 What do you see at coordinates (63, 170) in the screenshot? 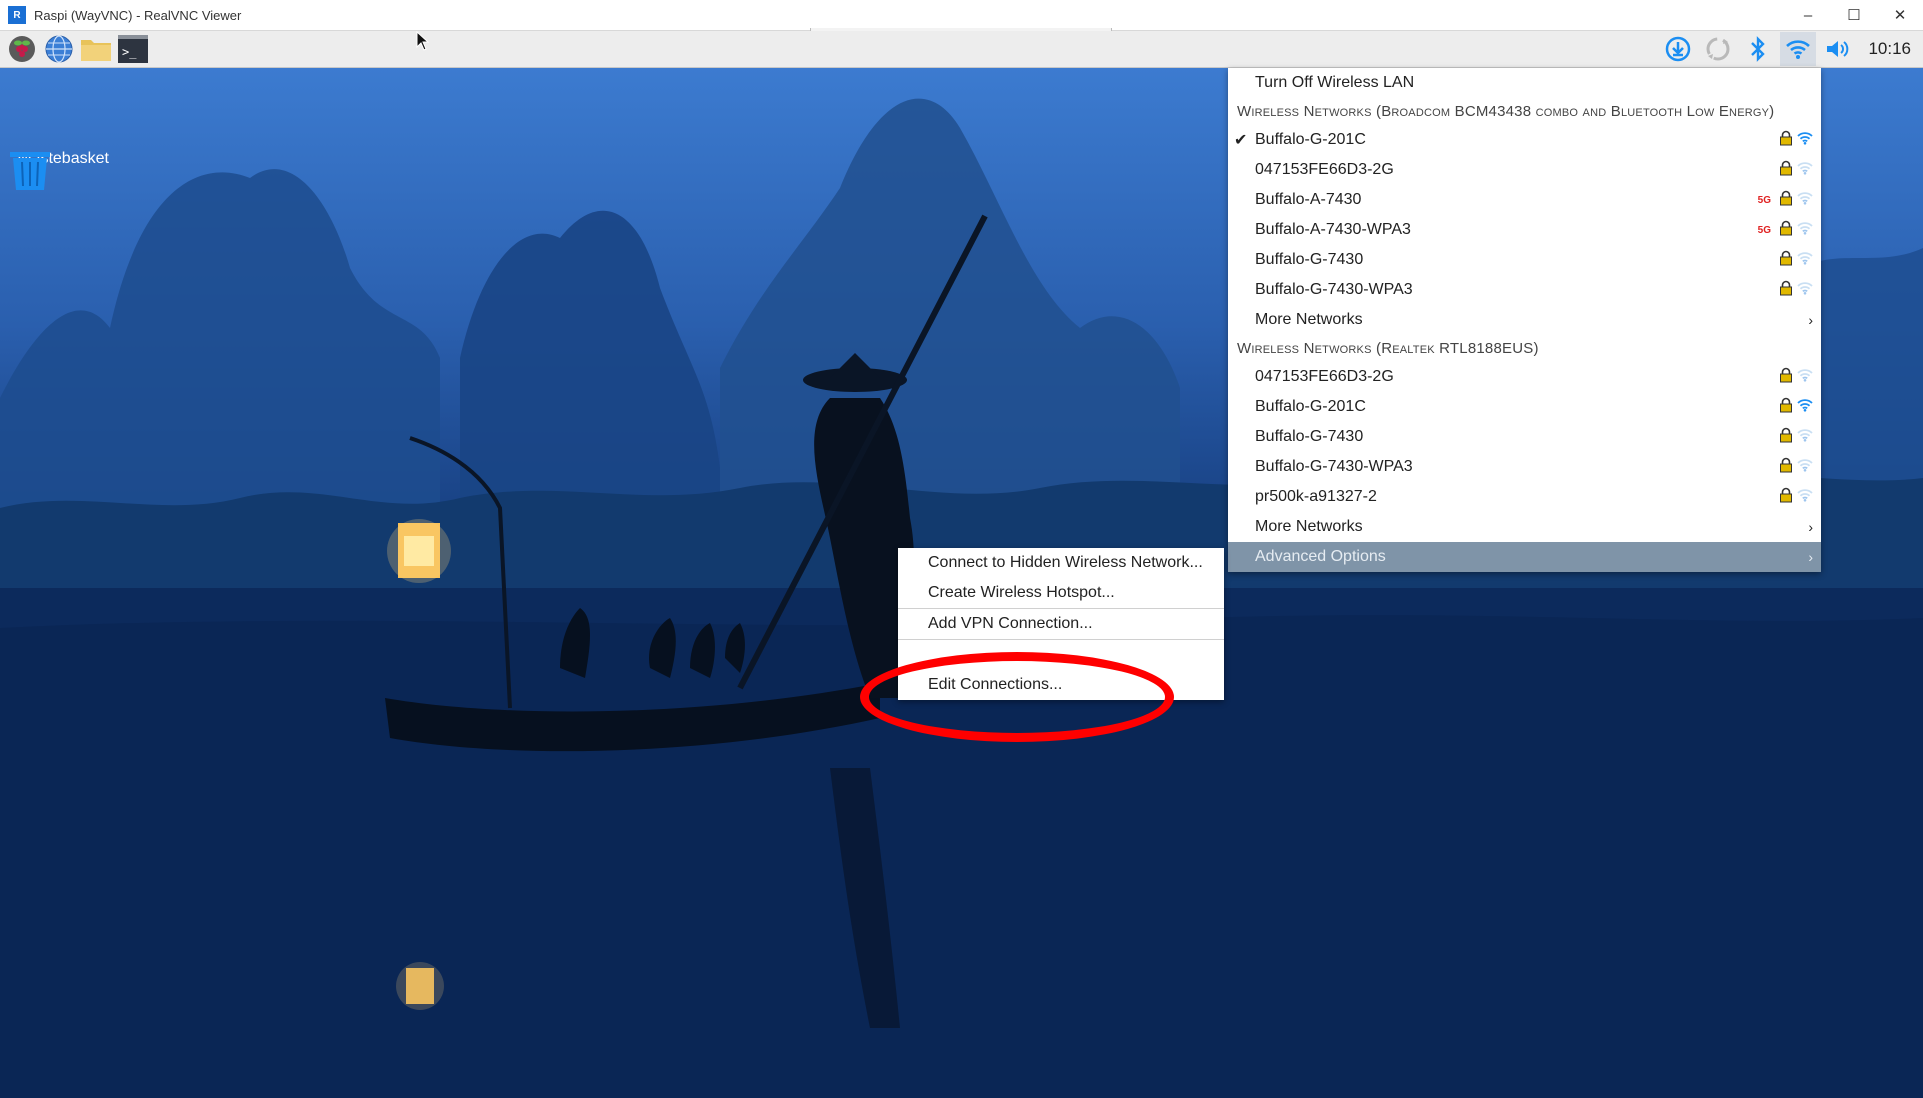
I see `wastebasket-desktop-icon: Wastebasket` at bounding box center [63, 170].